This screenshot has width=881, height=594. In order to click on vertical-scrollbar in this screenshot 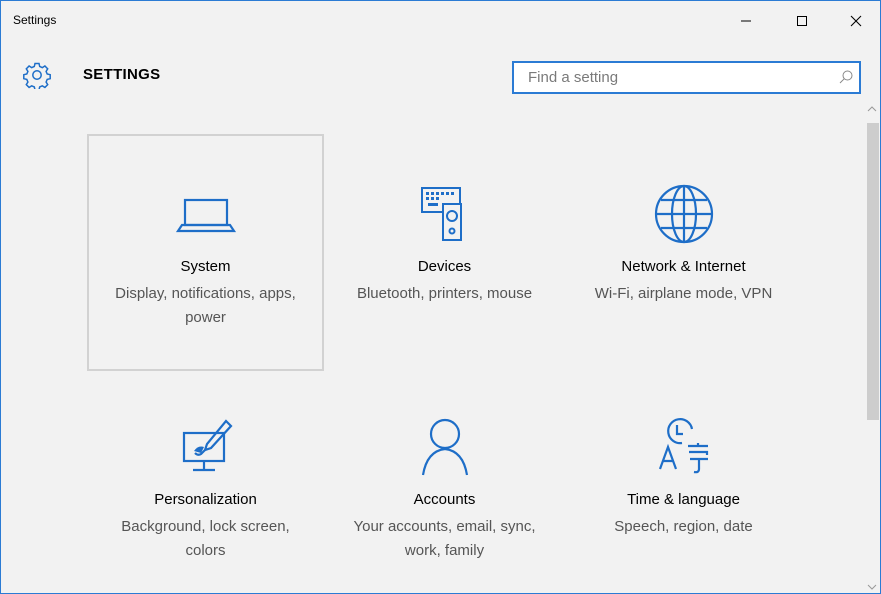, I will do `click(871, 347)`.